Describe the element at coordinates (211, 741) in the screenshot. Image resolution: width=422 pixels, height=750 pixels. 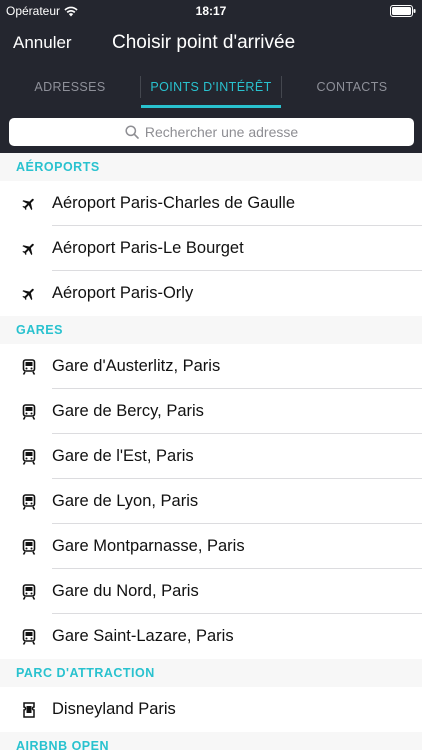
I see `section-header-airbnb-open: AIRBNB OPEN` at that location.